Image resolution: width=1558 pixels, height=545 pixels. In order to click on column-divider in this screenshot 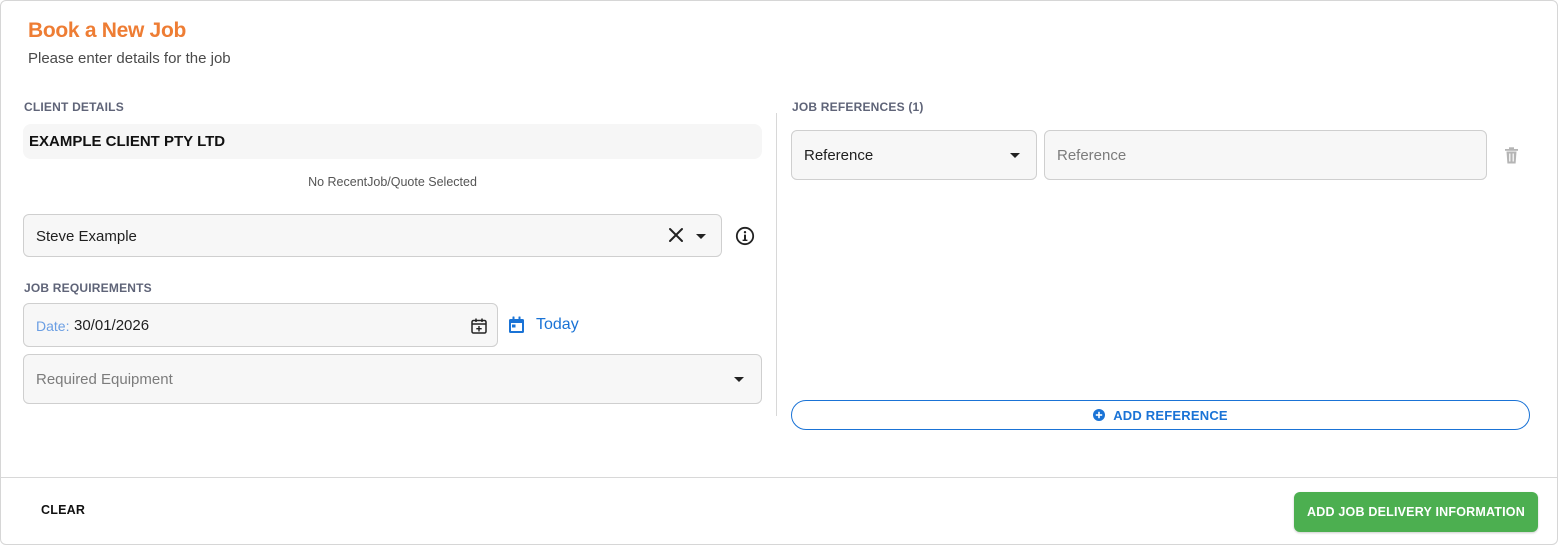, I will do `click(776, 264)`.